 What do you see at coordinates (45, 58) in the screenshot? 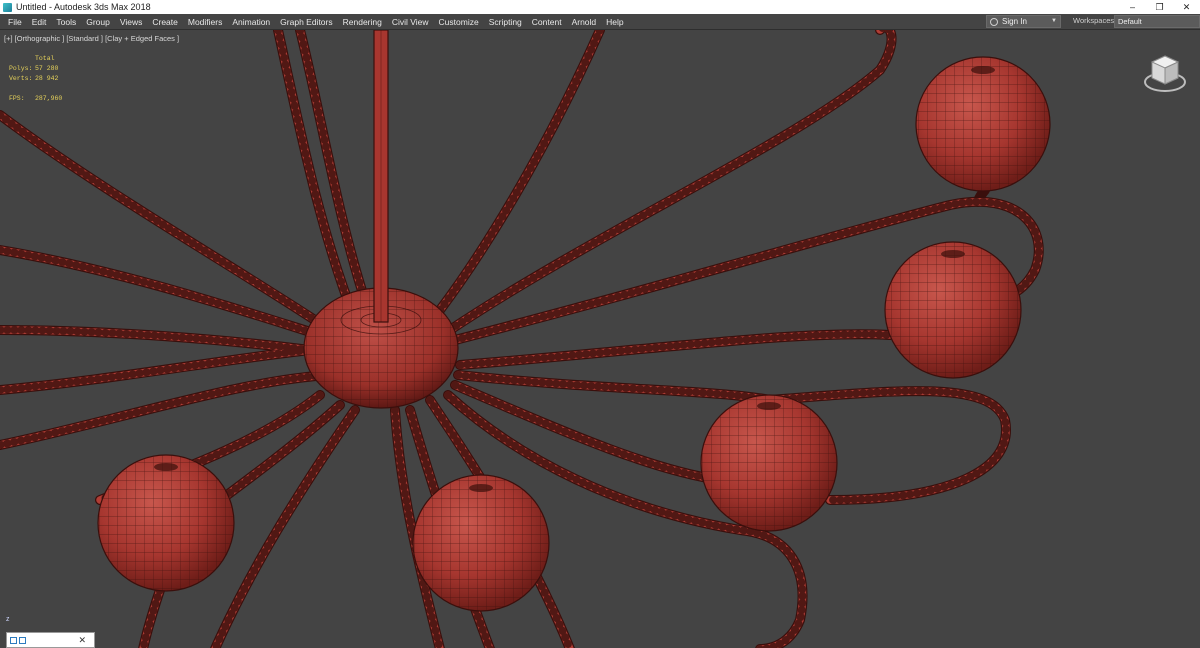
I see `stats-total-label: Total` at bounding box center [45, 58].